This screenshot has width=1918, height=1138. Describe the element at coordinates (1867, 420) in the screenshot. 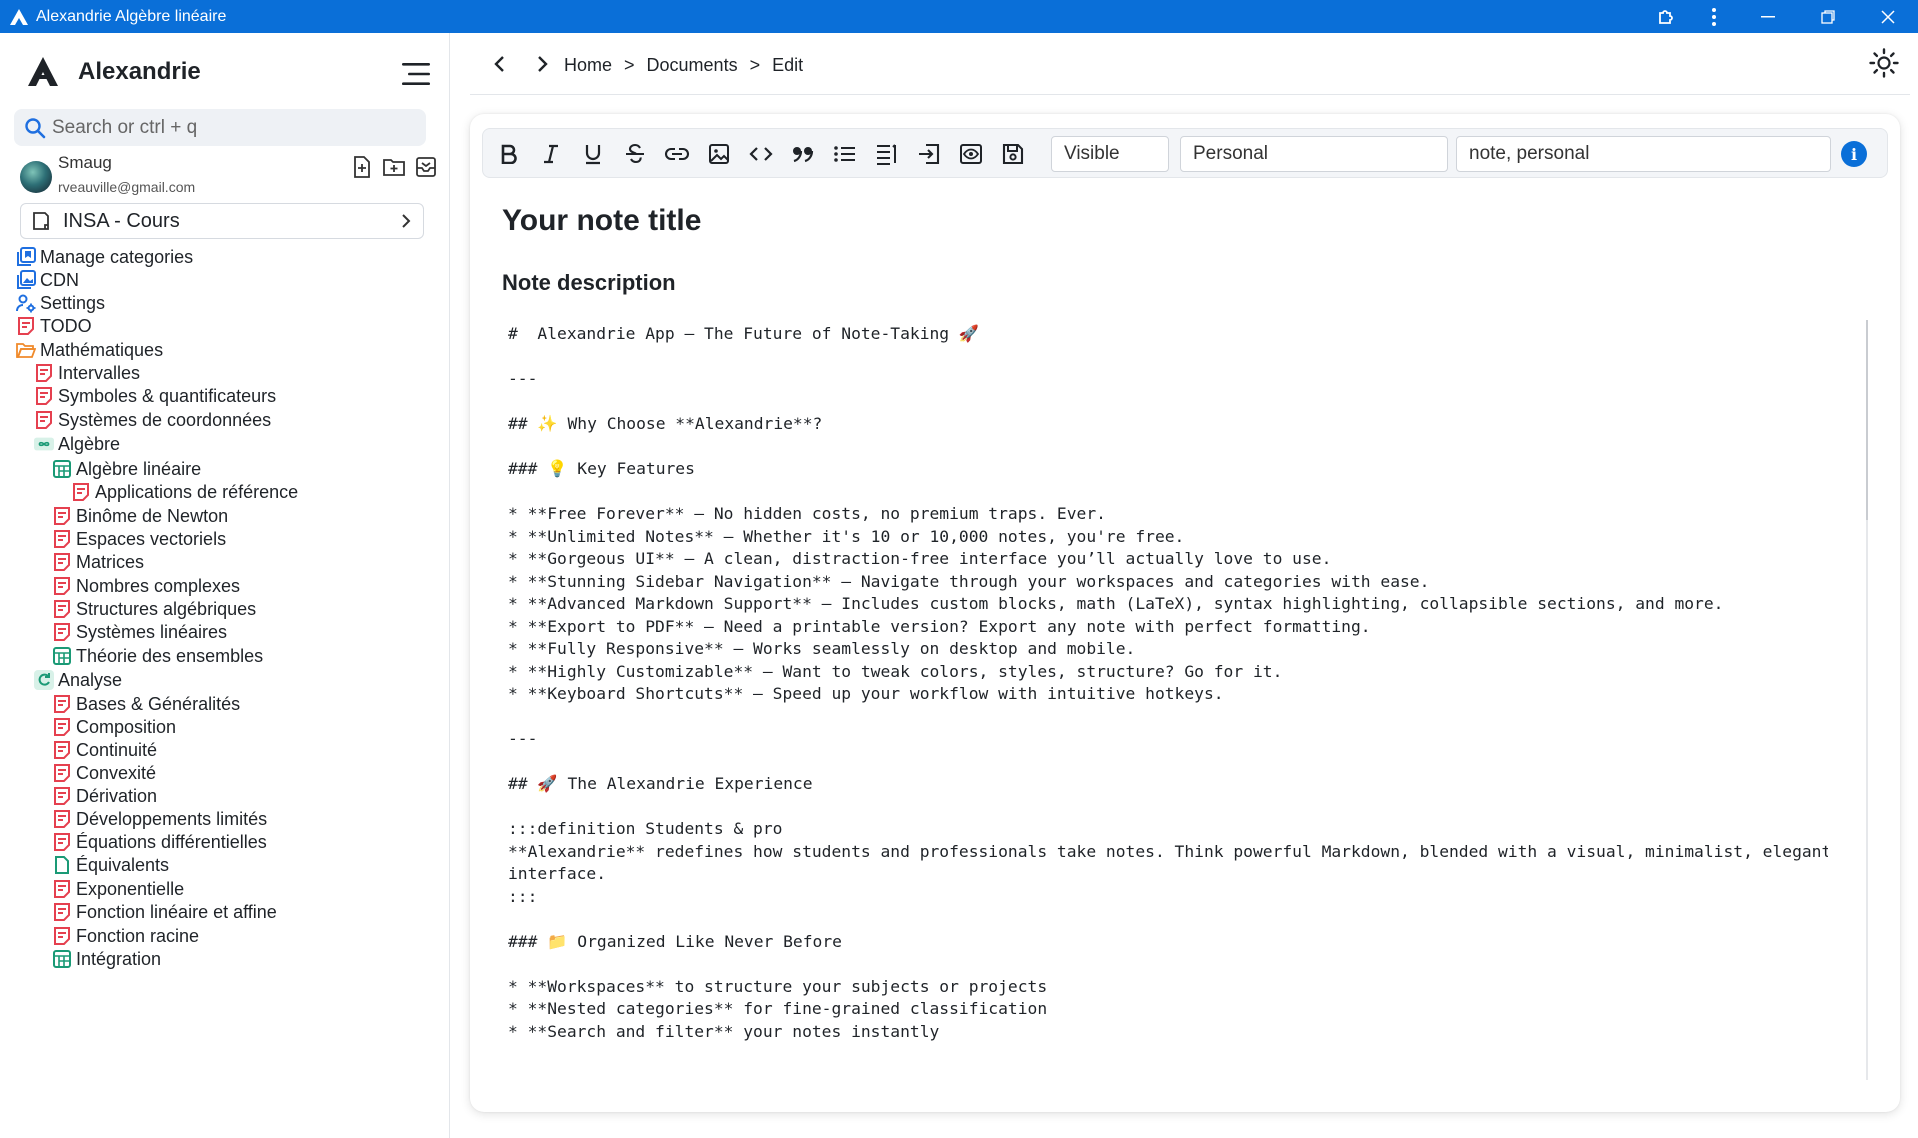

I see `editor-scrollbar-thumb` at that location.